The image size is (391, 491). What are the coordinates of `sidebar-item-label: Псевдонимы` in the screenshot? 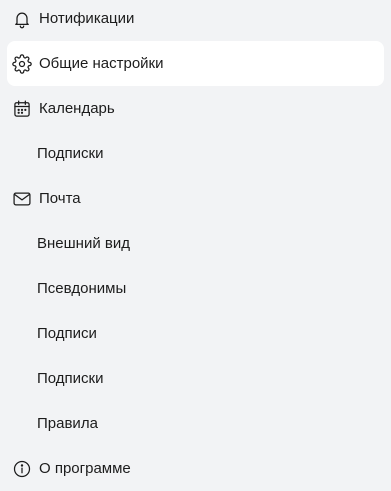 It's located at (82, 288).